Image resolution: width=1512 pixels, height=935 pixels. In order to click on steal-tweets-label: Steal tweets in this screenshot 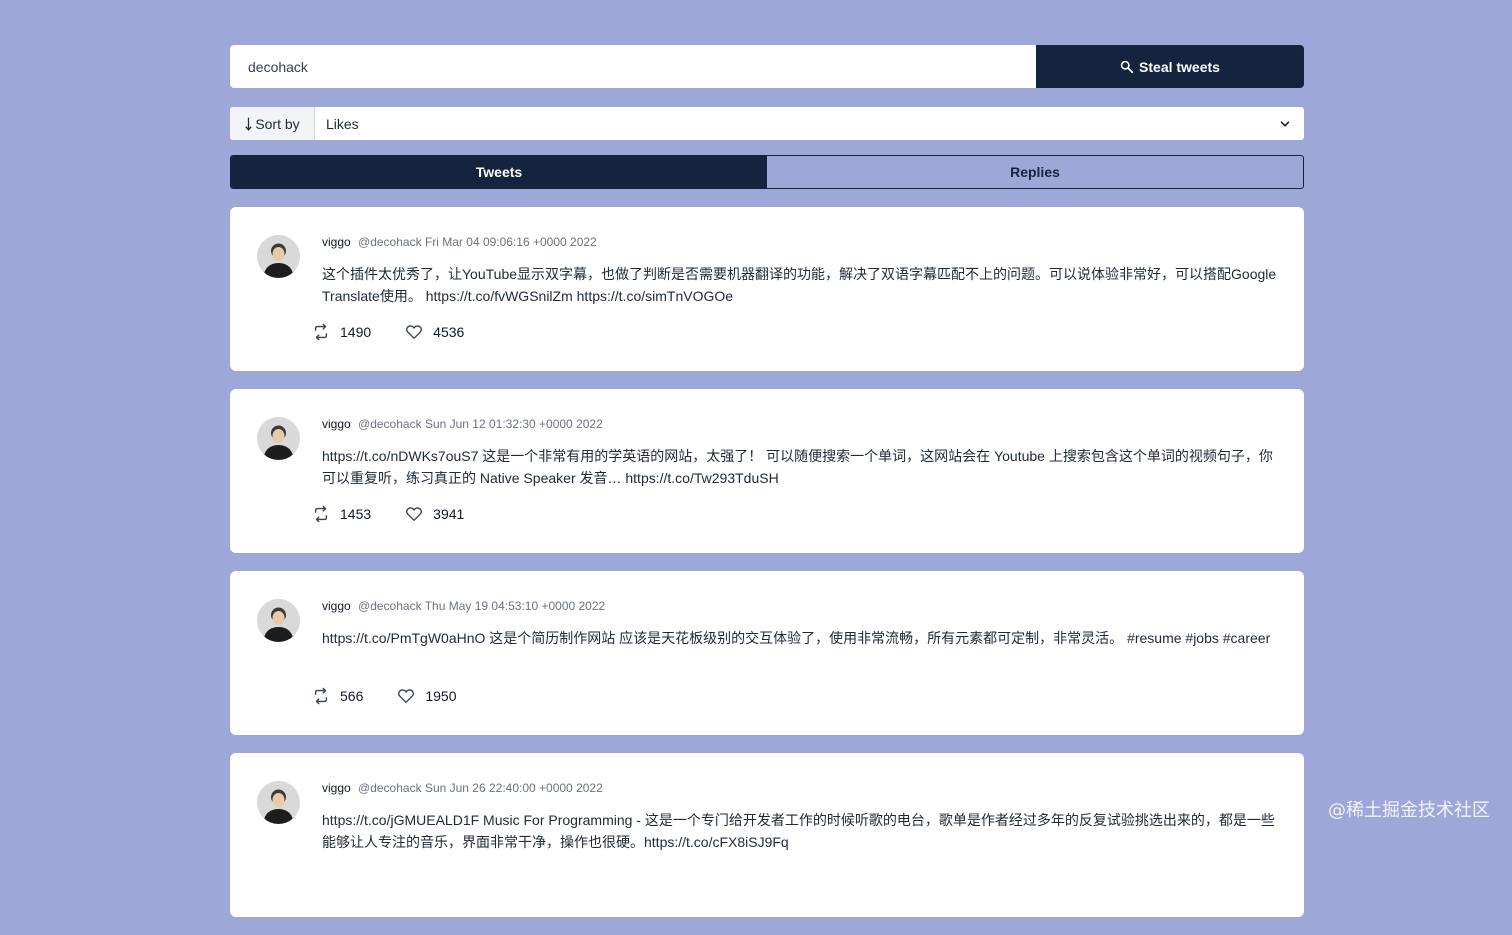, I will do `click(1179, 66)`.